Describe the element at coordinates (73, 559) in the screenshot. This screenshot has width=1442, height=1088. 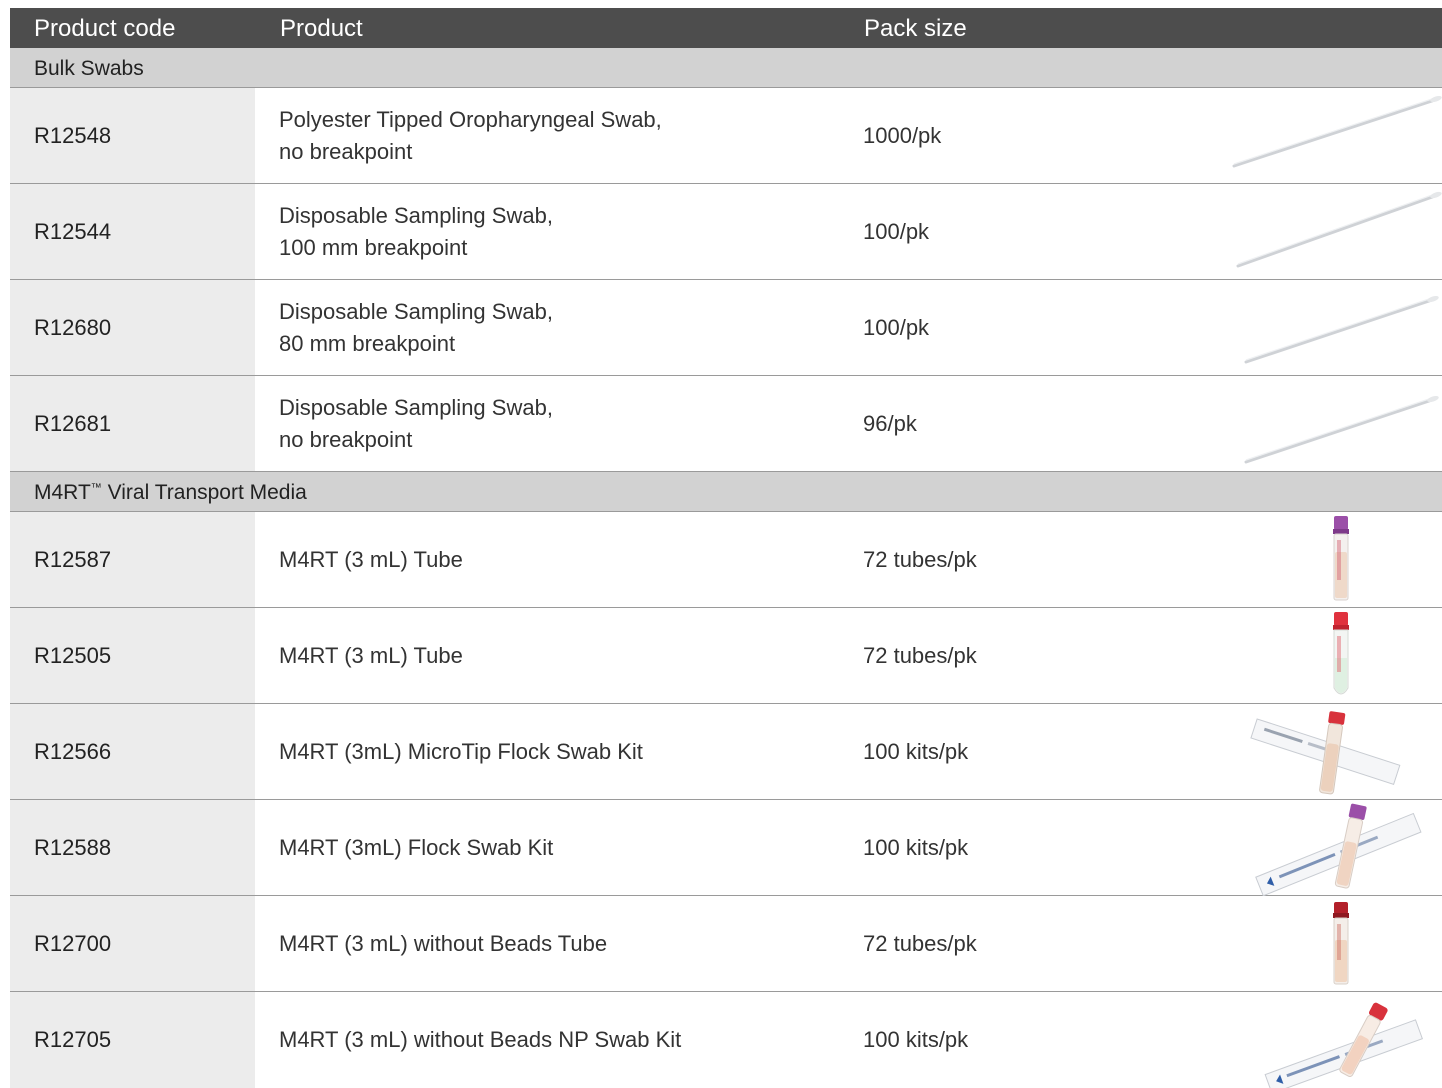
I see `product-code: R12587` at that location.